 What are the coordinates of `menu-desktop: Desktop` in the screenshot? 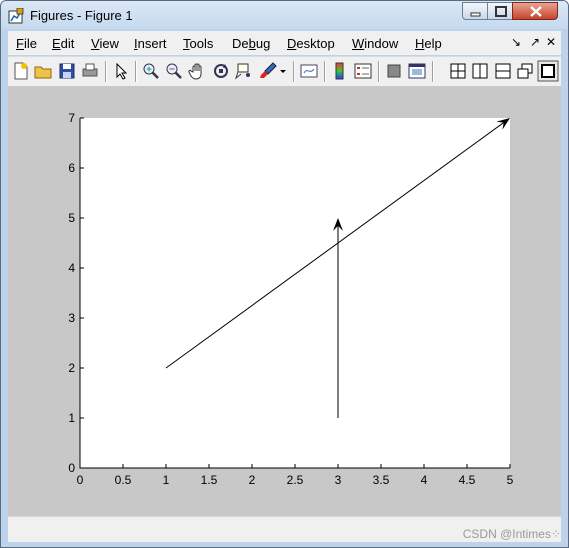 It's located at (311, 43).